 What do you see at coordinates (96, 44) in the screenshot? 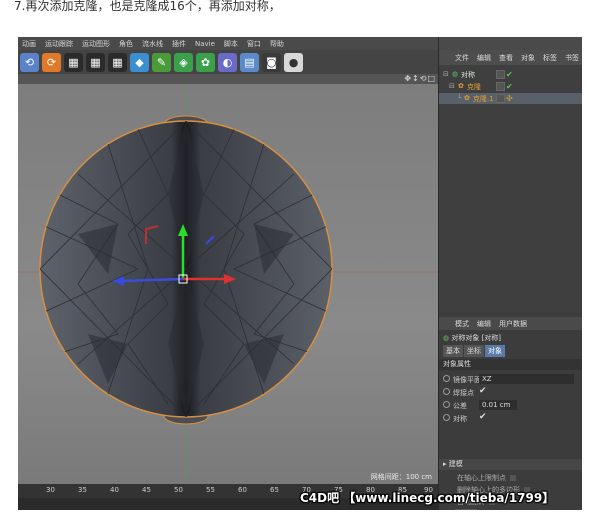
I see `menu-item-mograph: 运动图形` at bounding box center [96, 44].